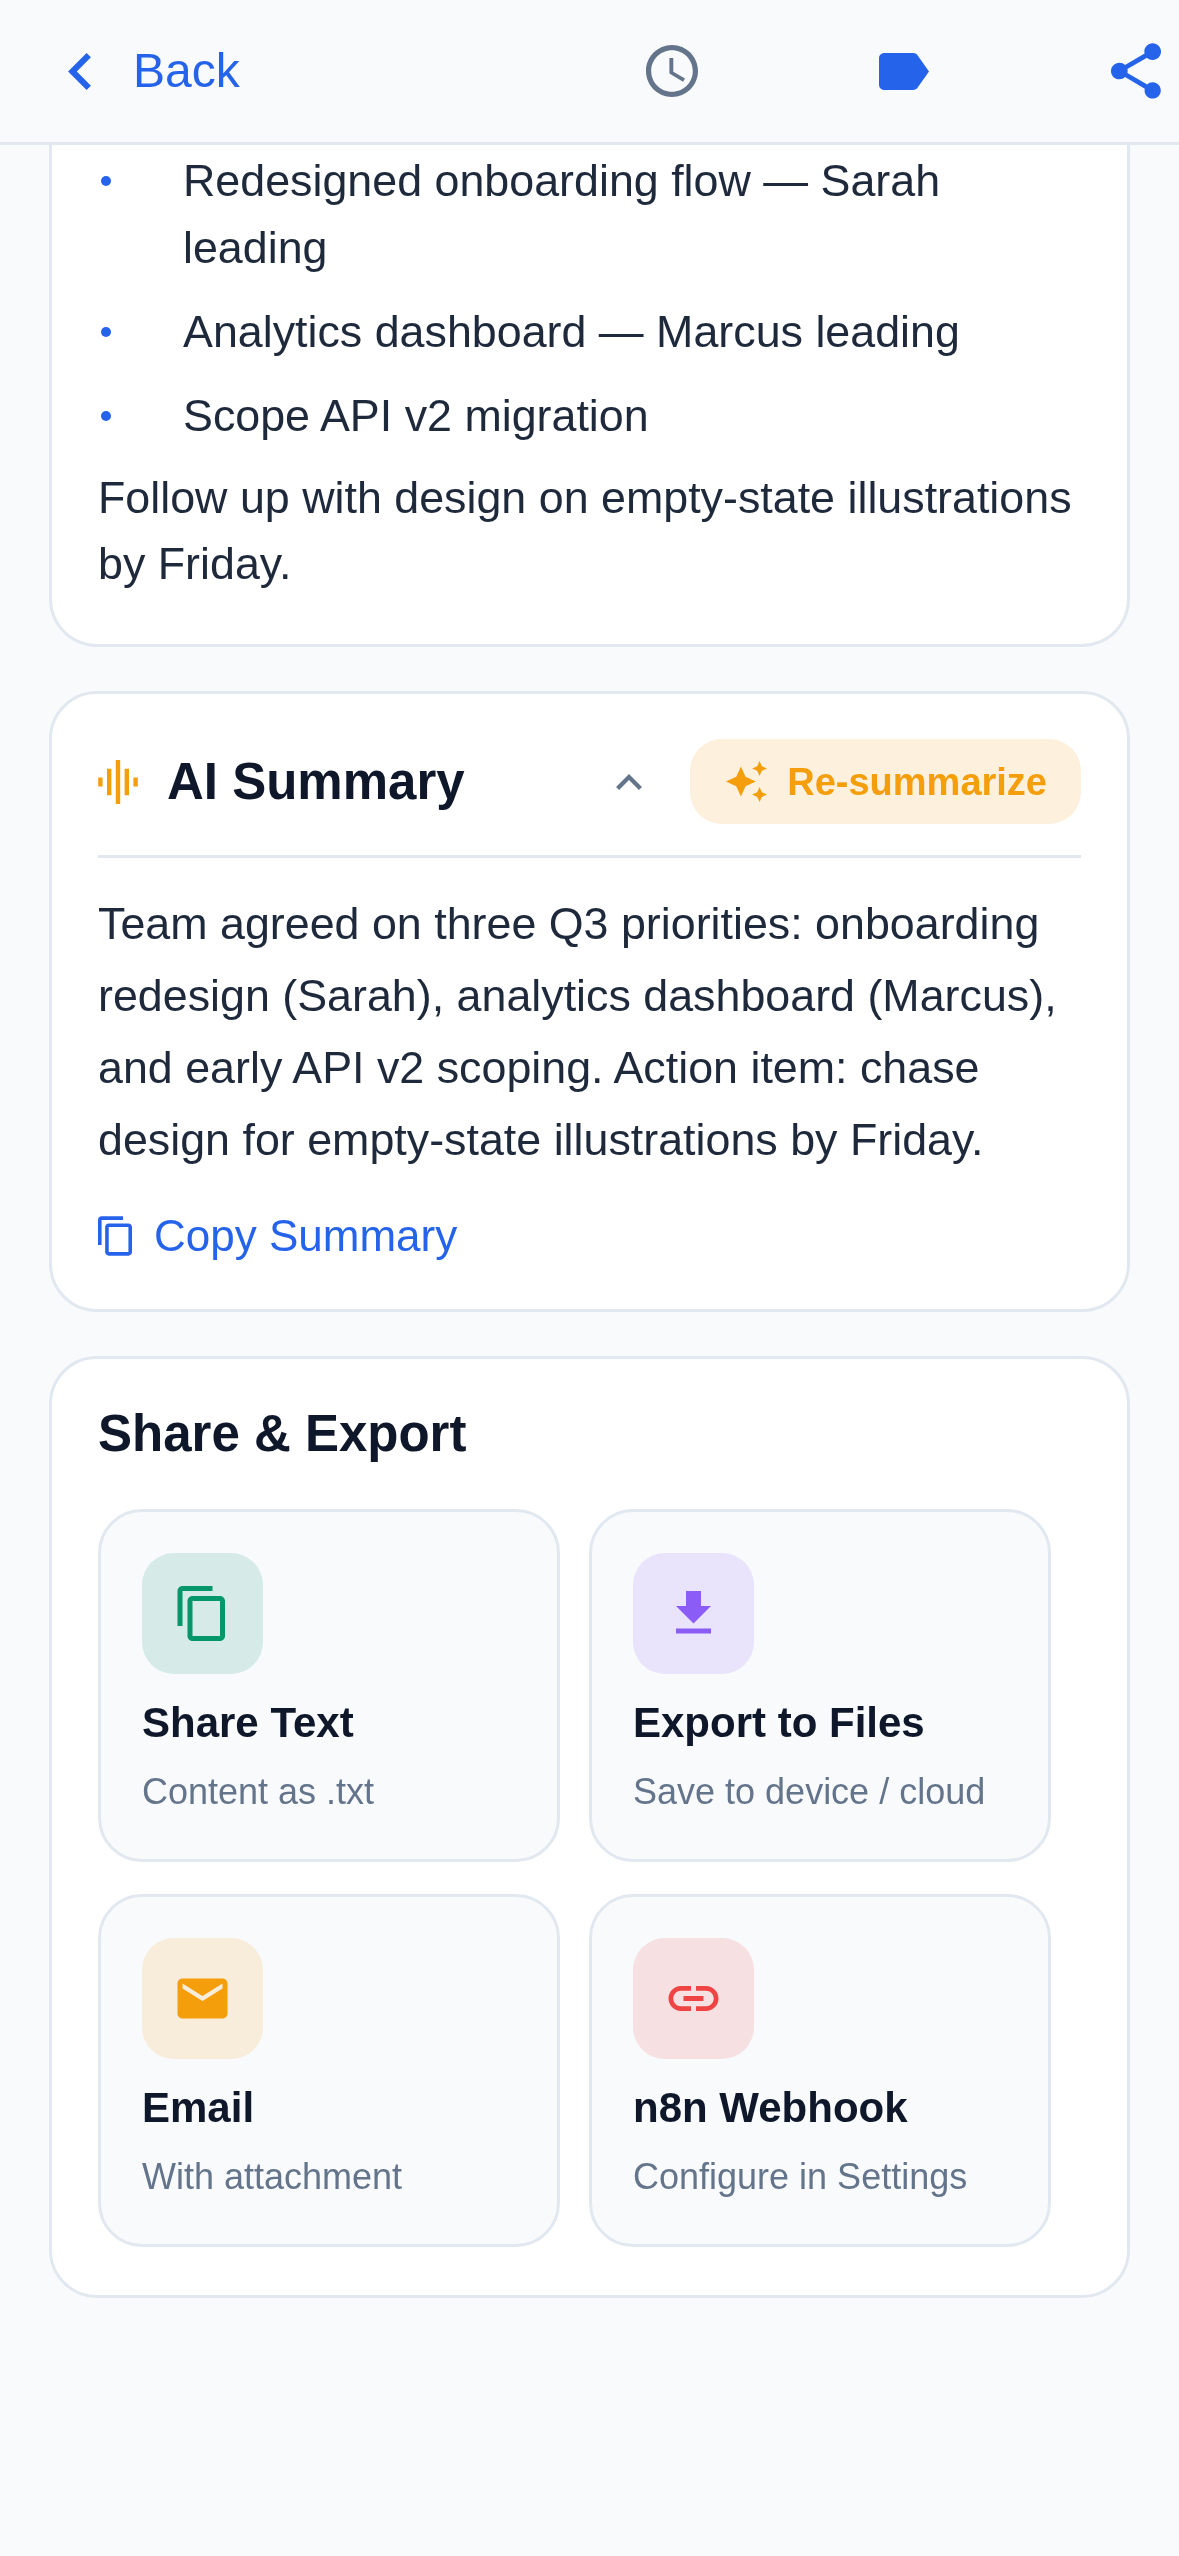 Image resolution: width=1179 pixels, height=2556 pixels. Describe the element at coordinates (329, 2070) in the screenshot. I see `export-option-card: Email With attachment` at that location.